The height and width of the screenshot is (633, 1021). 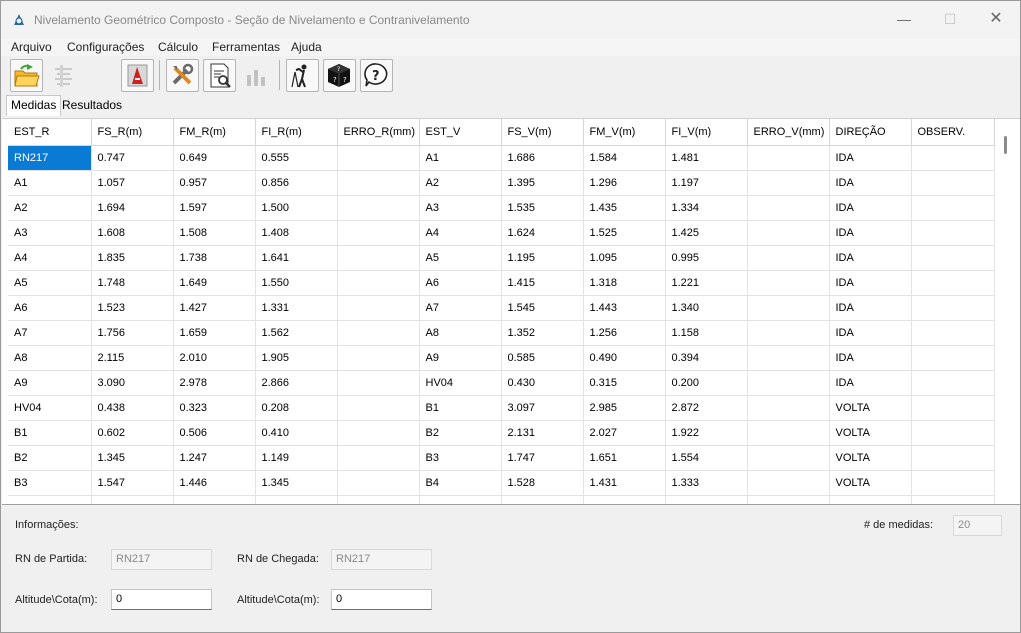 I want to click on table-row: B3 1.547 1.446 1.345 B4 1.528 1.431 1.333 VOLTA, so click(x=501, y=483).